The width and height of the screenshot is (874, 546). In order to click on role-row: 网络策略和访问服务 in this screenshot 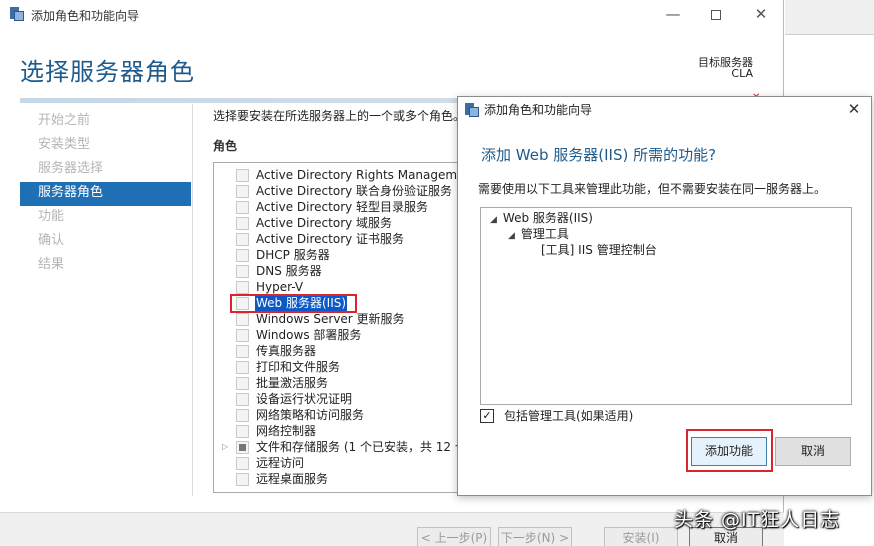, I will do `click(336, 415)`.